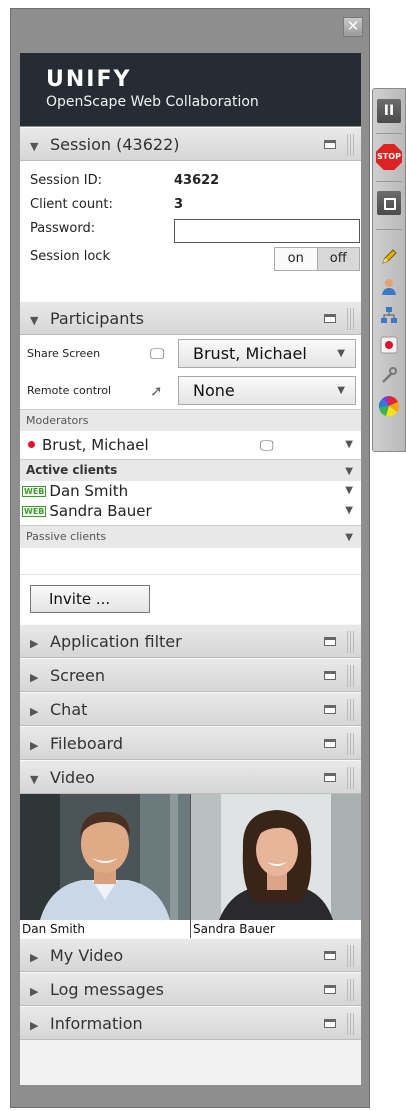  I want to click on video-frame-sandra-bauer, so click(276, 857).